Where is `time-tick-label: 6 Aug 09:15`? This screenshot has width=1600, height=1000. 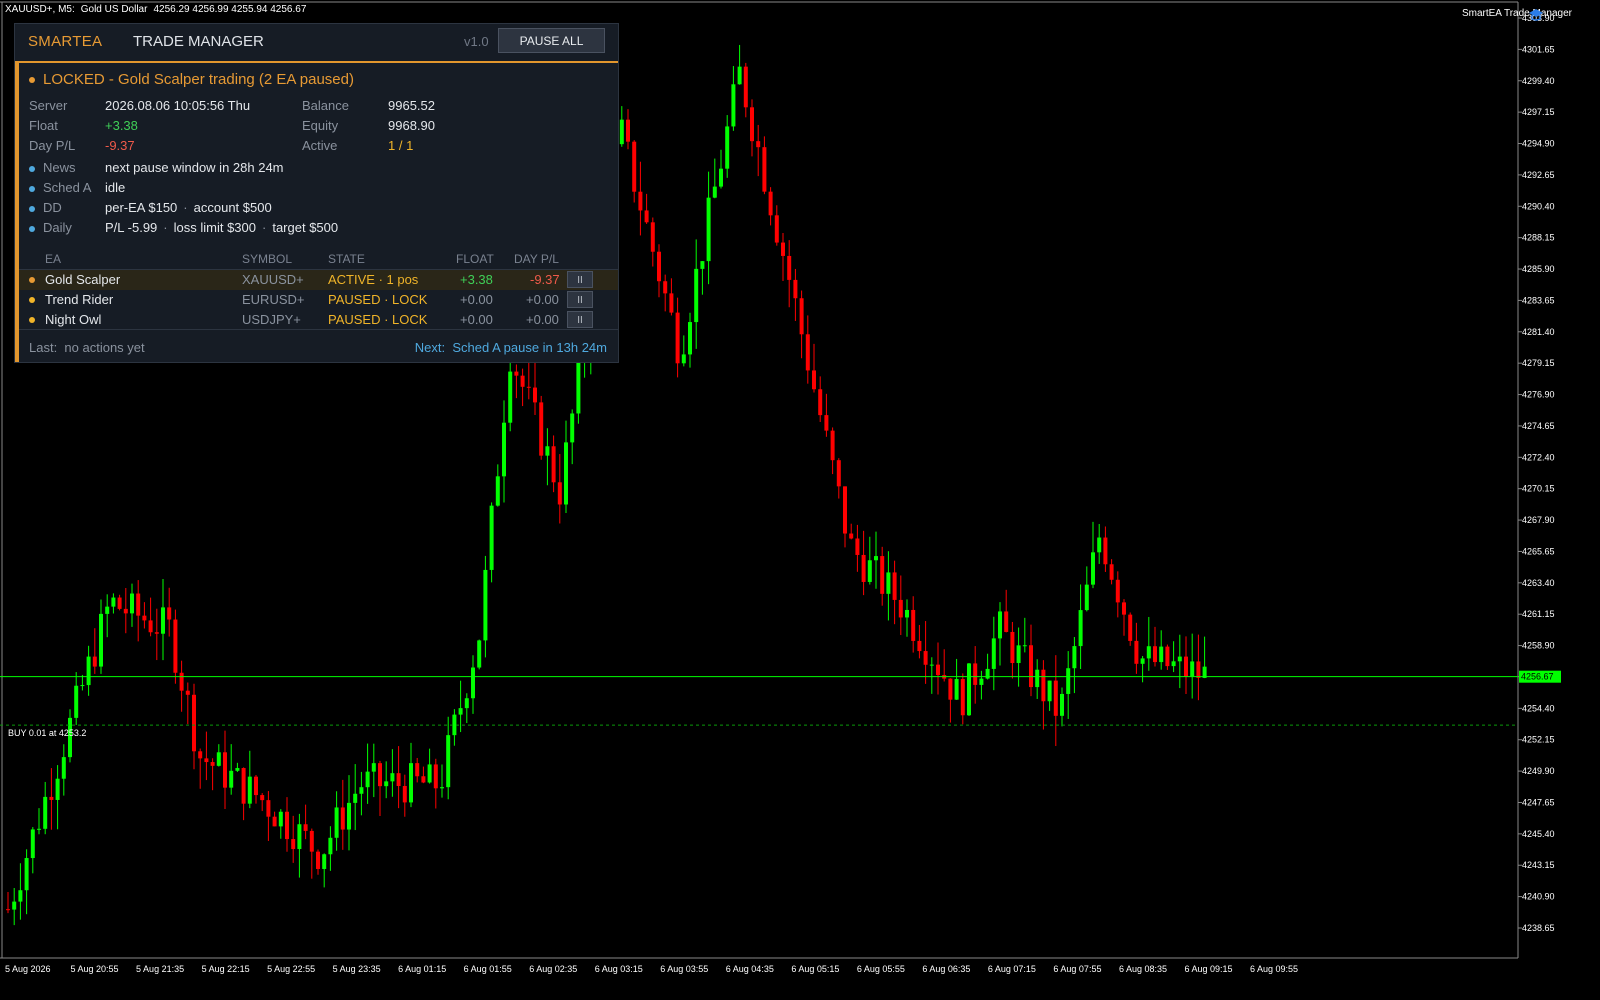 time-tick-label: 6 Aug 09:15 is located at coordinates (1208, 969).